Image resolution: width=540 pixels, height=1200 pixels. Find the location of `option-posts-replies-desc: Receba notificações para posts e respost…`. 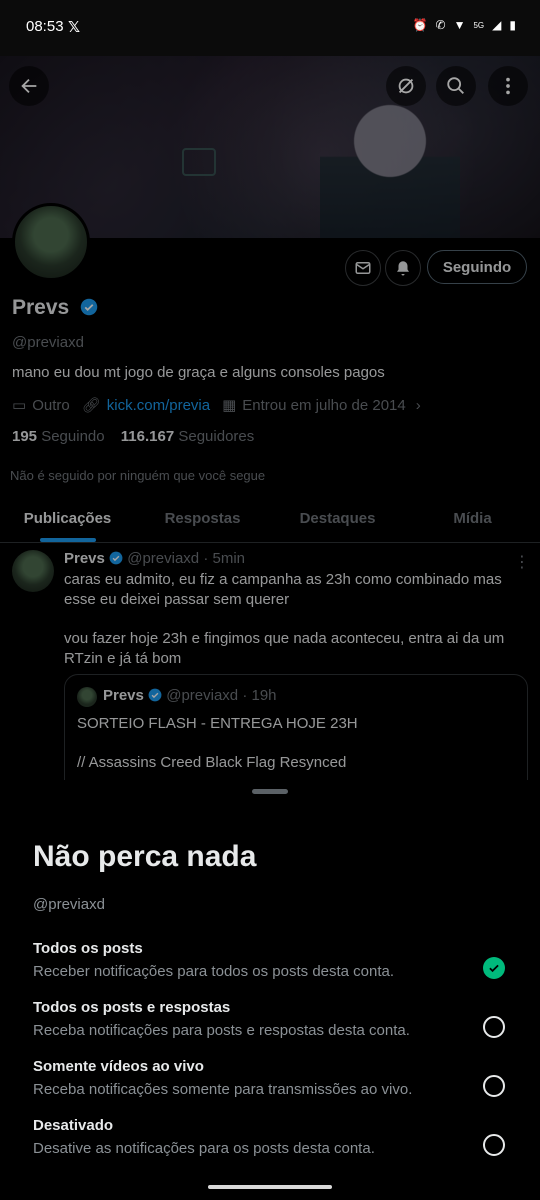

option-posts-replies-desc: Receba notificações para posts e respost… is located at coordinates (221, 1030).